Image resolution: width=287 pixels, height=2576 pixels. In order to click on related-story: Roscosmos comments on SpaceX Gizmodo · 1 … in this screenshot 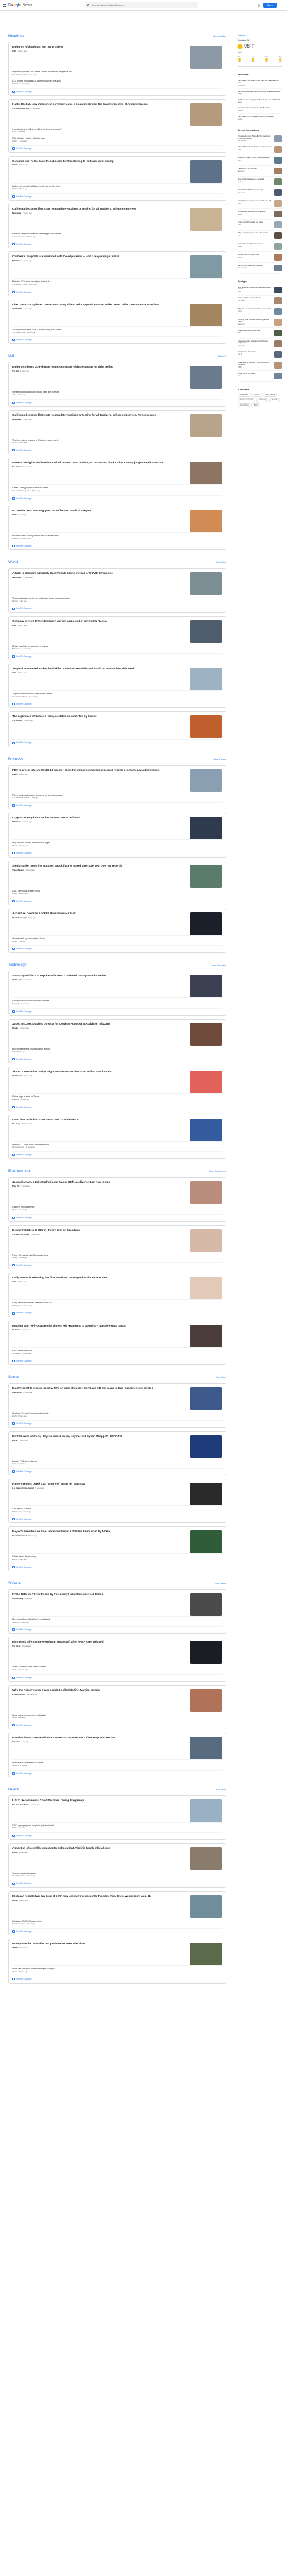, I will do `click(117, 1763)`.